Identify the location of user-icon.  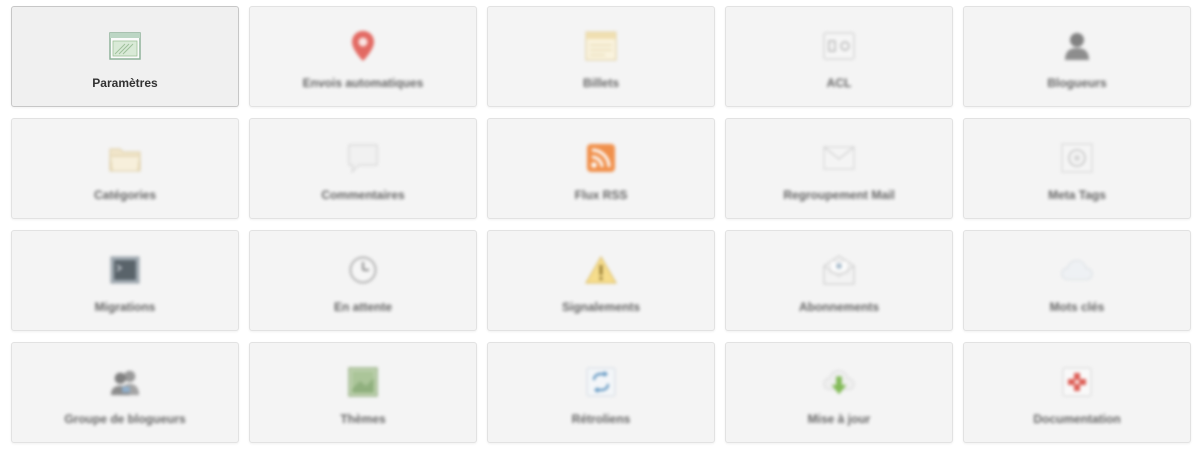
(1077, 46).